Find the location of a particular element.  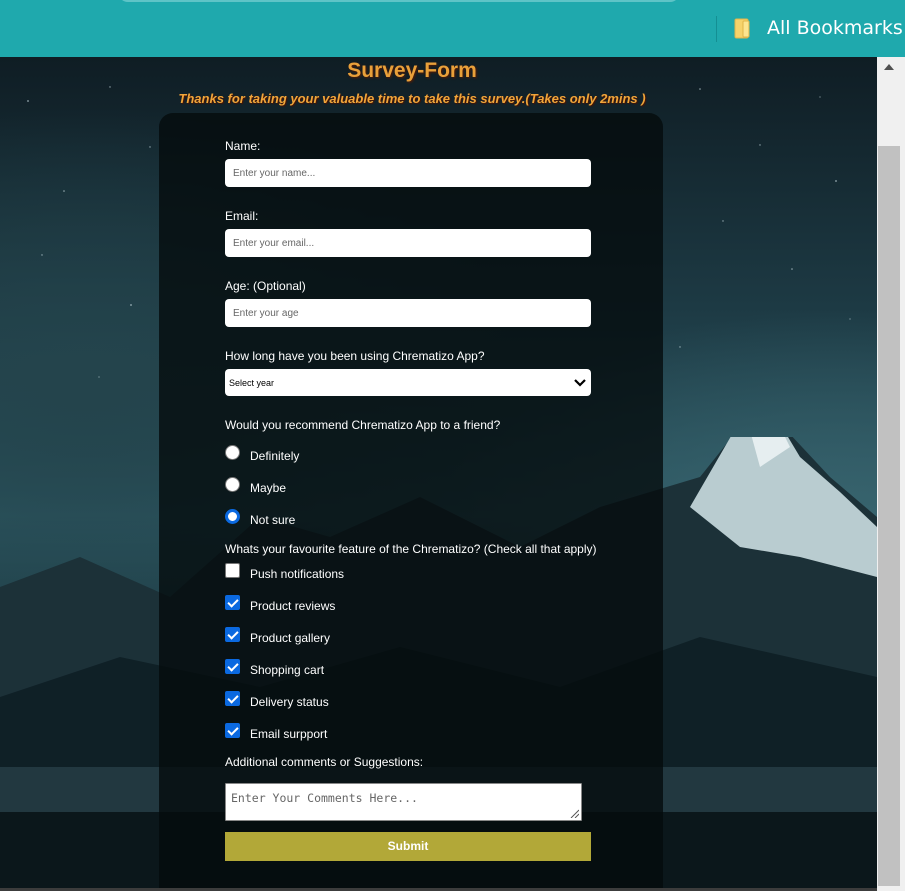

checkbox-option-push-notifications: Push notifications is located at coordinates (285, 572).